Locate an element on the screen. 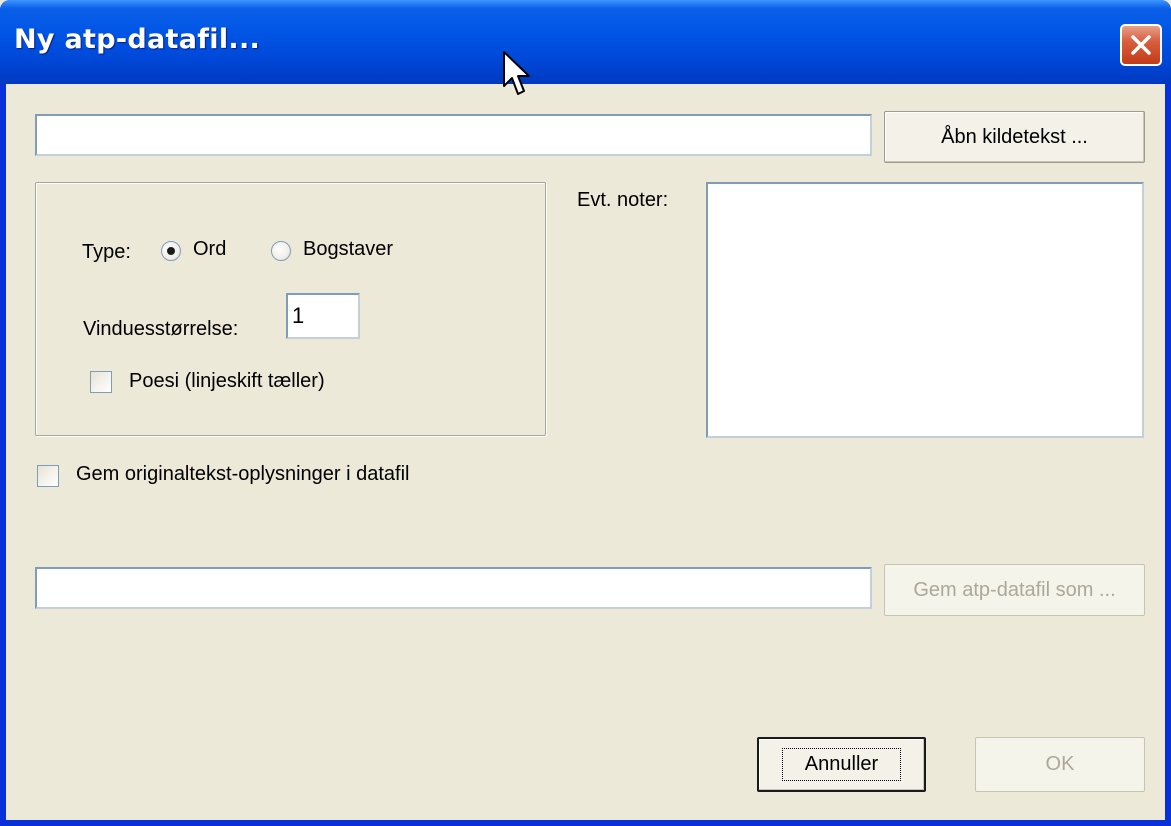  cancel-button-label: Annuller is located at coordinates (841, 764).